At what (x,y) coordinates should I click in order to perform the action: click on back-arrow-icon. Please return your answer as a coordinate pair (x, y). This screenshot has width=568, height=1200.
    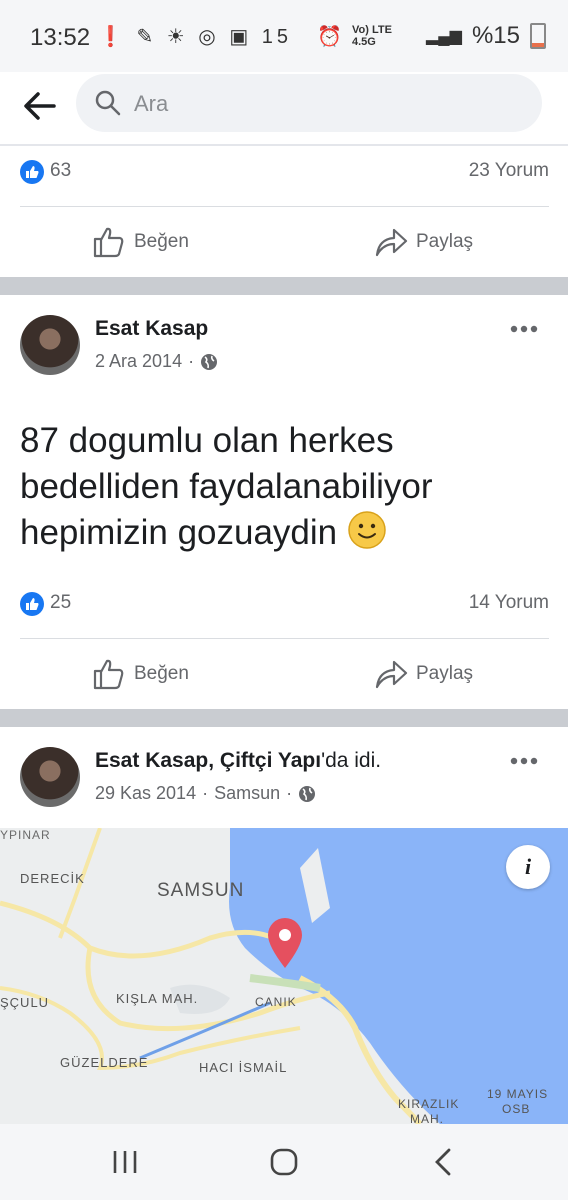
    Looking at the image, I should click on (40, 106).